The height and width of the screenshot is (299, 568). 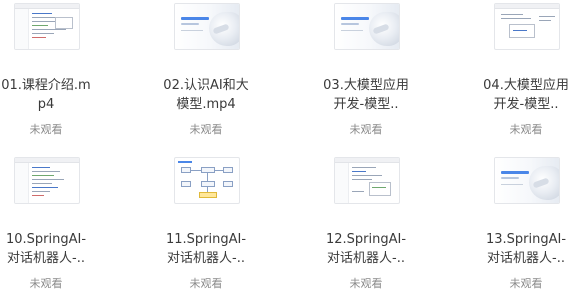 What do you see at coordinates (225, 226) in the screenshot?
I see `video-item: 11.SpringAI-对话机器人-.. 未观看` at bounding box center [225, 226].